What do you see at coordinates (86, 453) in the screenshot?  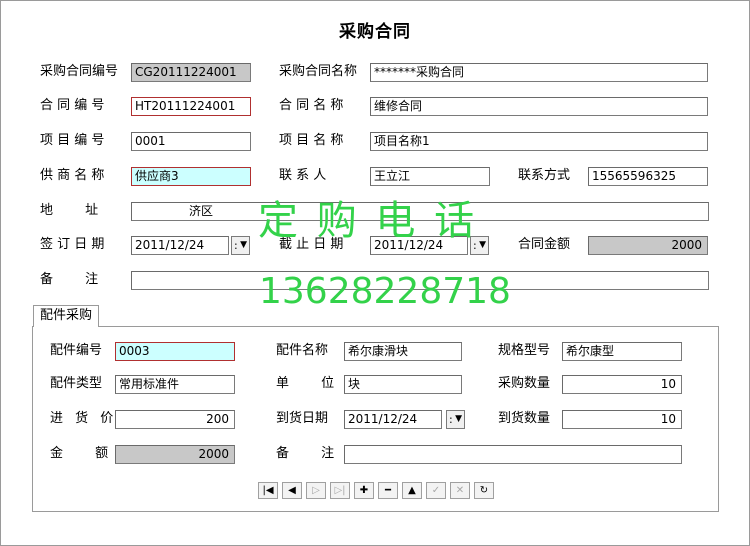 I see `money-label: 金 额` at bounding box center [86, 453].